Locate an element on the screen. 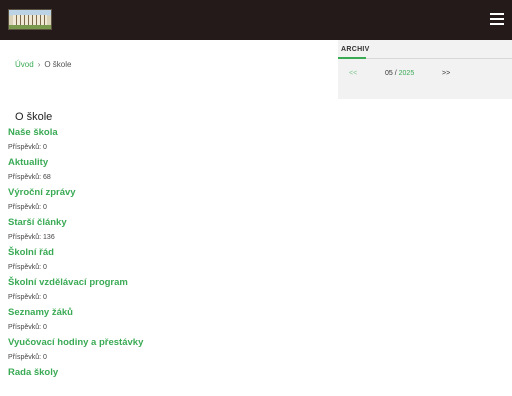 The height and width of the screenshot is (396, 512). category-item: Starší články Příspěvků: 136 is located at coordinates (168, 231).